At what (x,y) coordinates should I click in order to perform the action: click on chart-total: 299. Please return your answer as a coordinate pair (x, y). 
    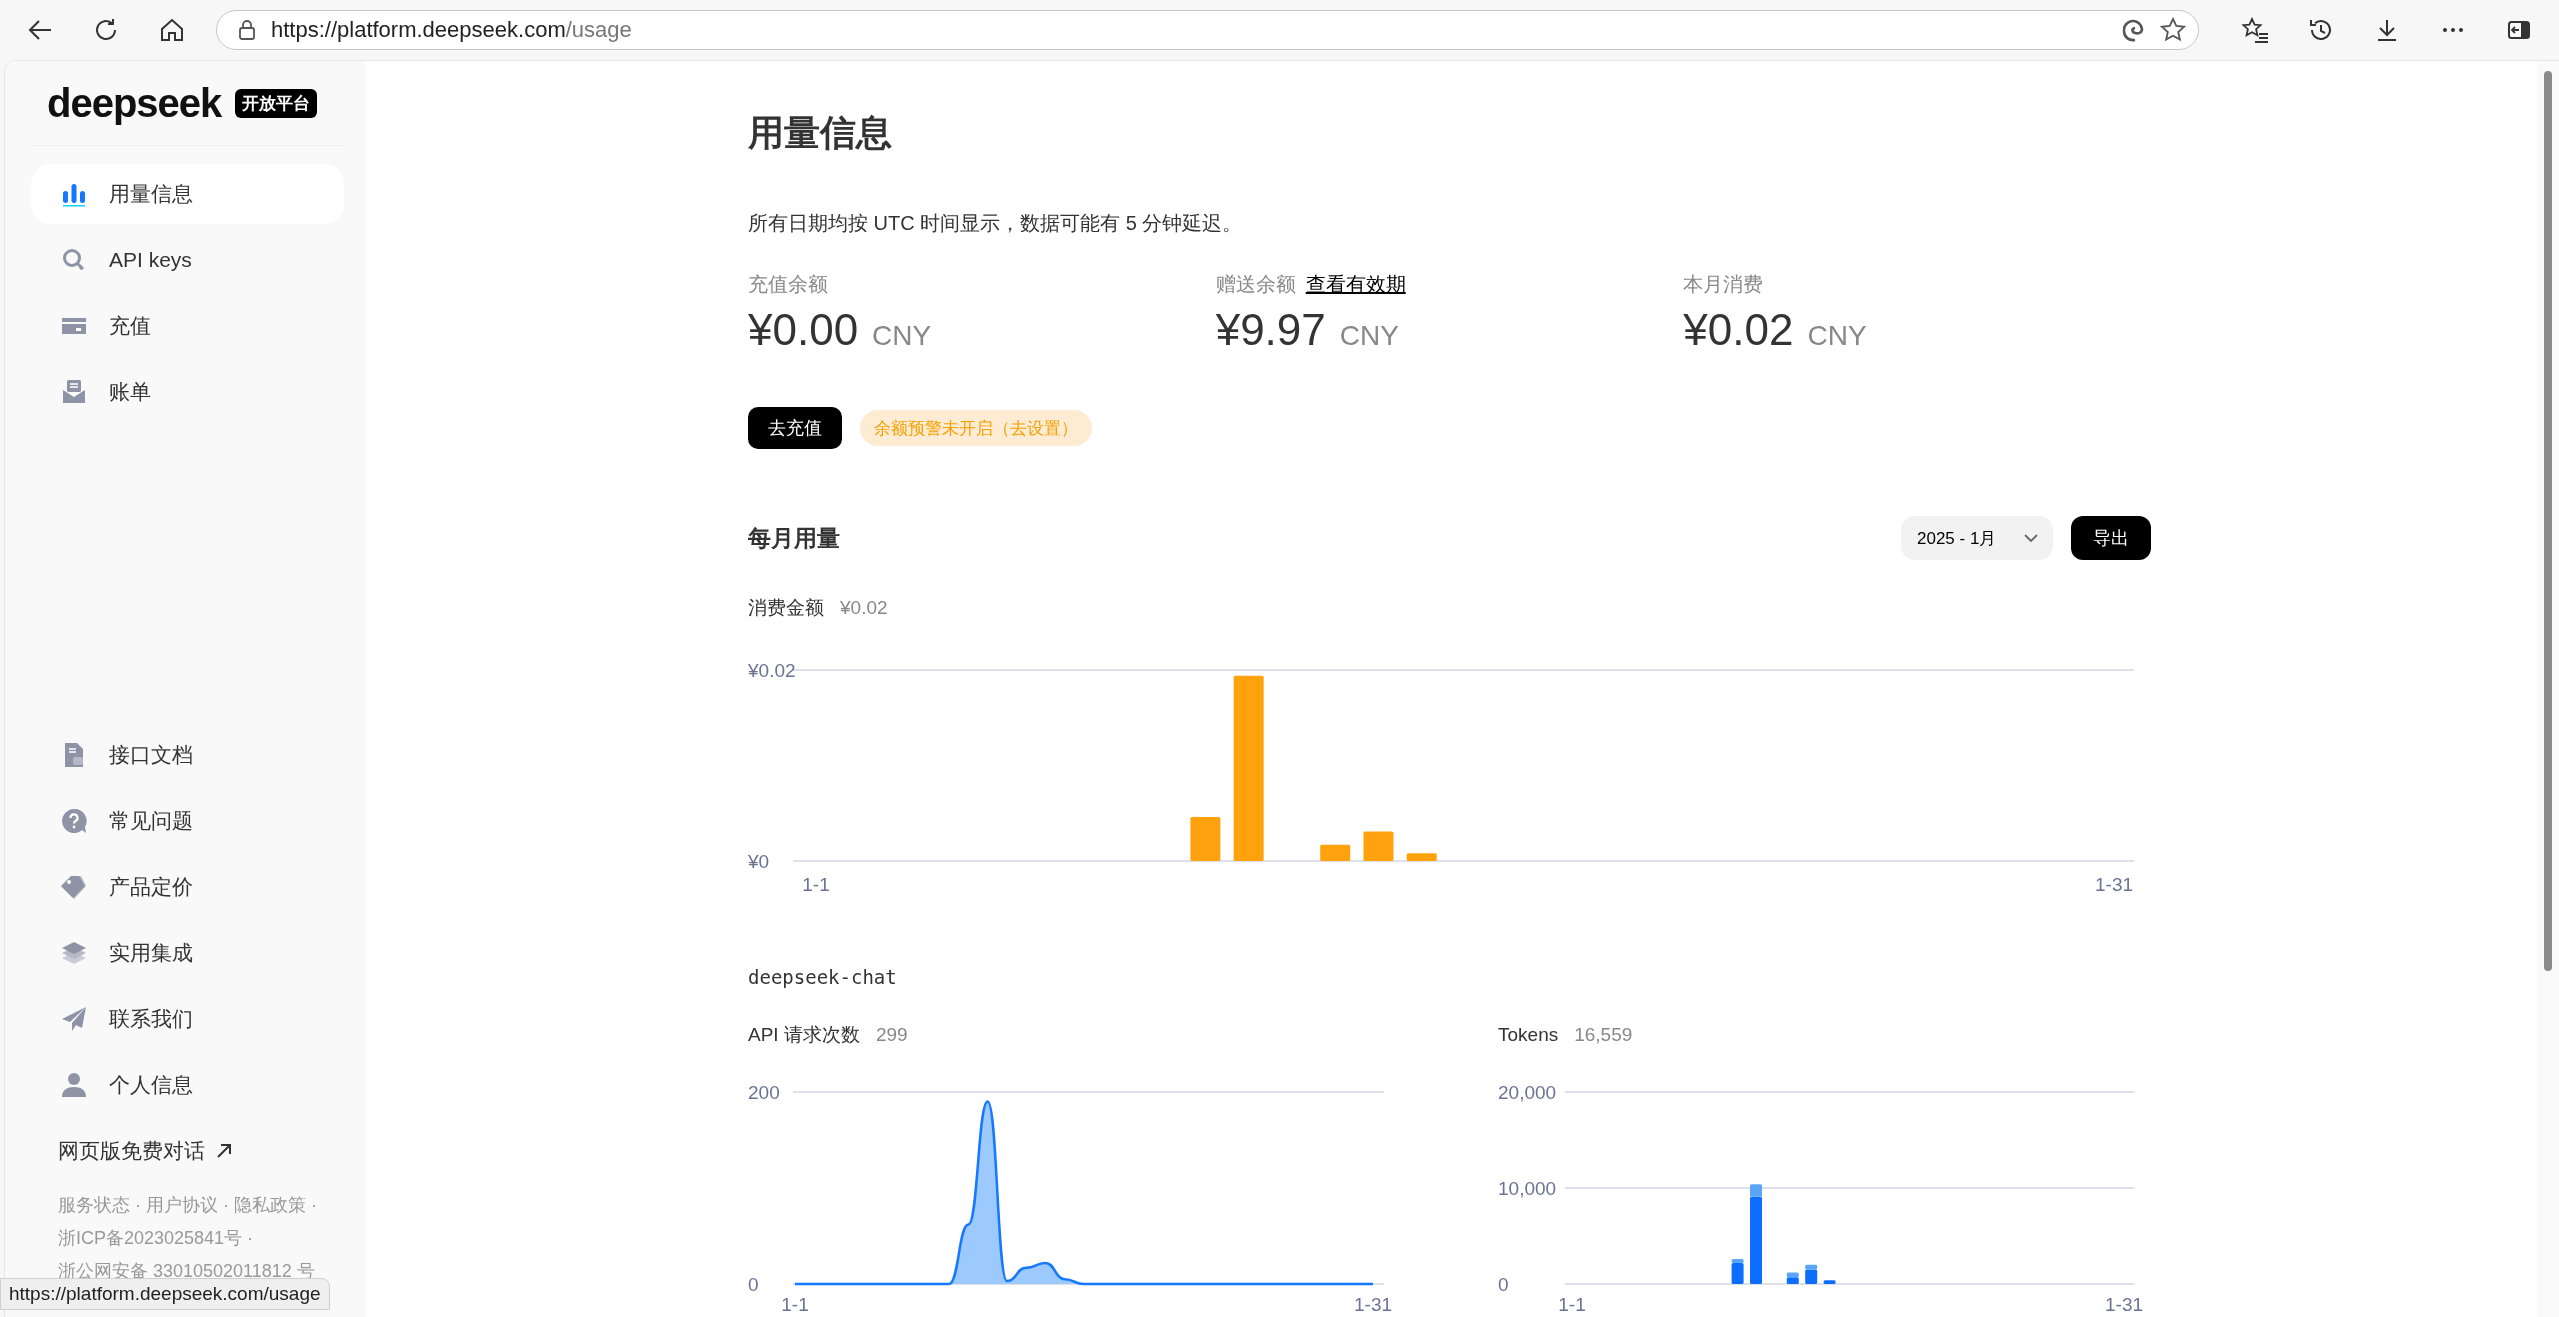
    Looking at the image, I should click on (891, 1035).